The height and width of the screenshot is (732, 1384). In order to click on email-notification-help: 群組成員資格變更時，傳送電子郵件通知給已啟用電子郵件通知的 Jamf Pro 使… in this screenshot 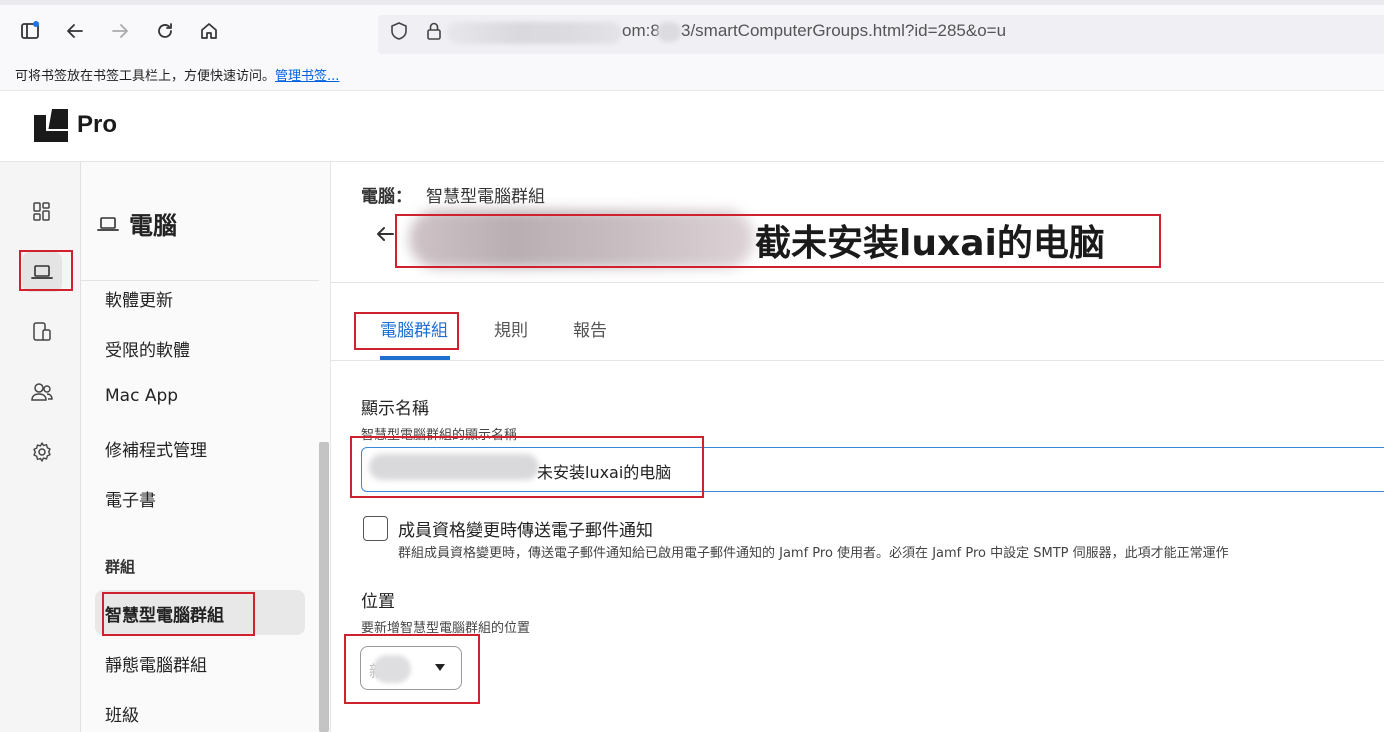, I will do `click(813, 553)`.